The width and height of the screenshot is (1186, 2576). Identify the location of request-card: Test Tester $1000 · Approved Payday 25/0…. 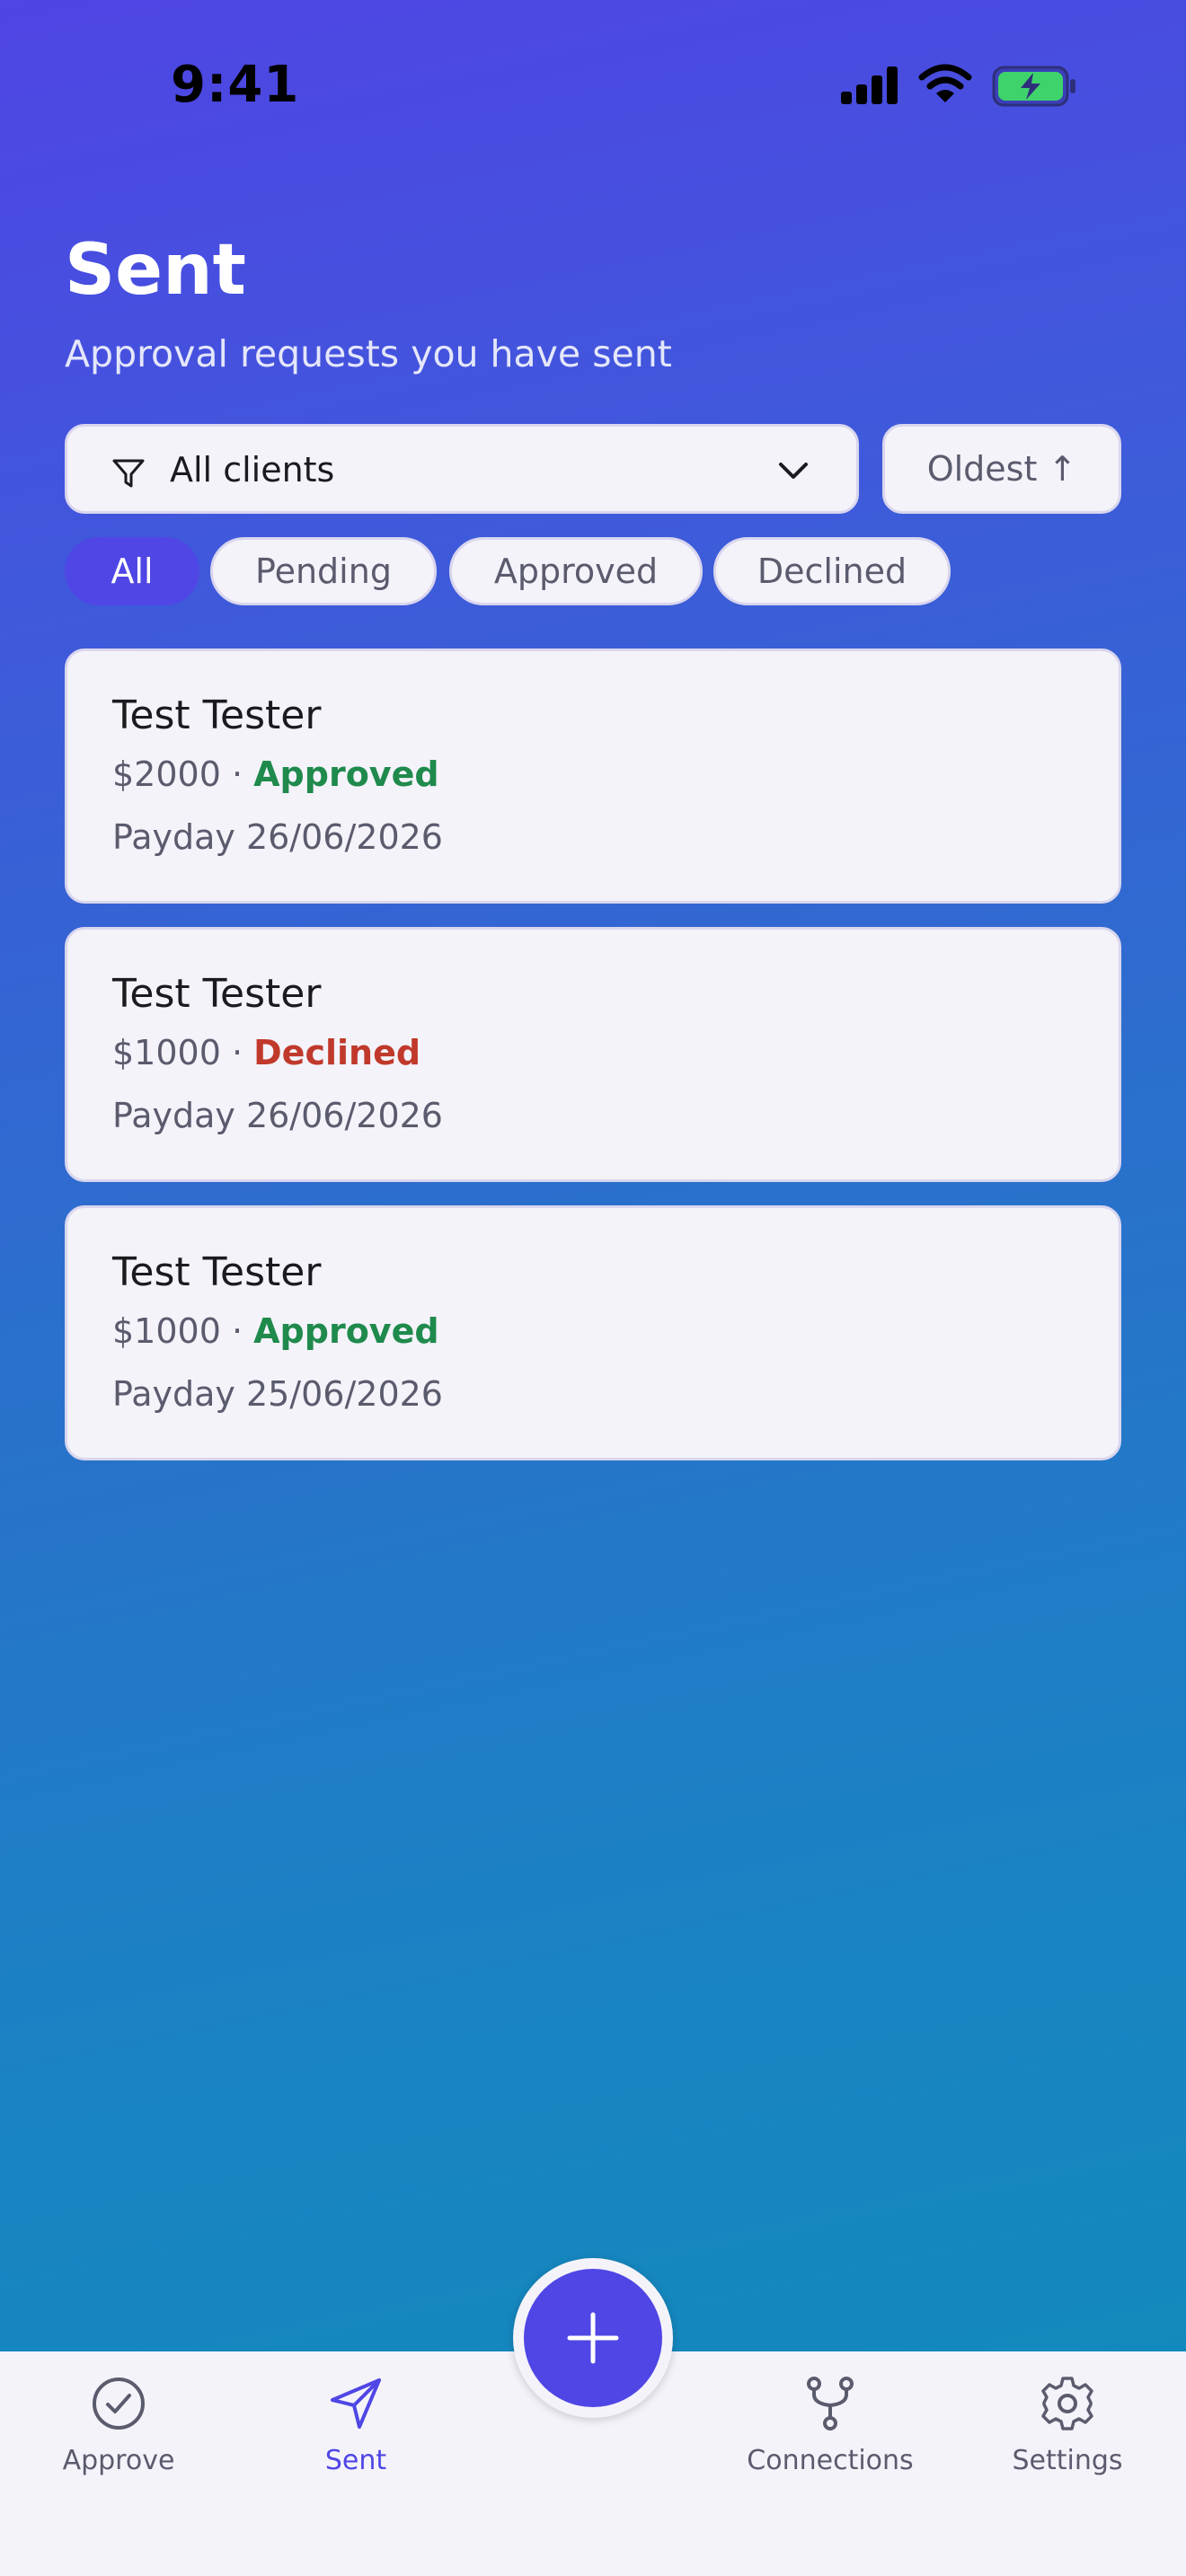
(593, 1332).